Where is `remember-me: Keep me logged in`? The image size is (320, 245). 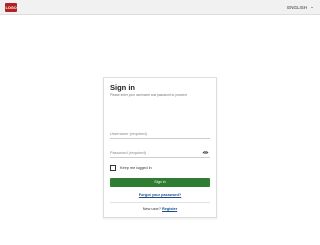 remember-me: Keep me logged in is located at coordinates (131, 168).